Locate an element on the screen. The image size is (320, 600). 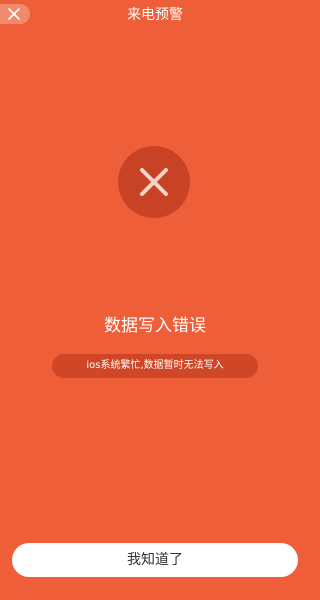
error-message-badge: ios系统繁忙,数据暂时无法写入 is located at coordinates (155, 366).